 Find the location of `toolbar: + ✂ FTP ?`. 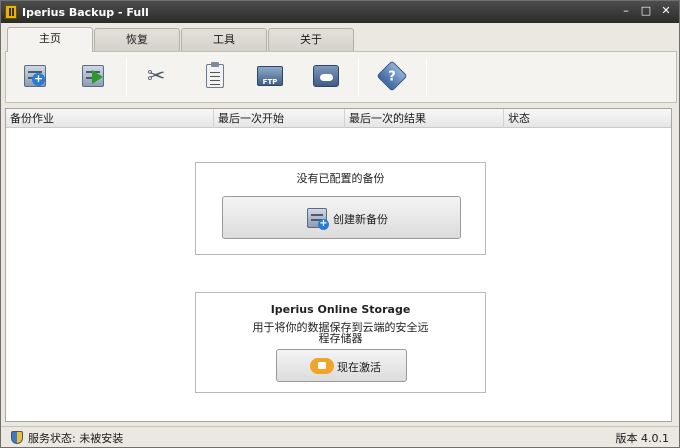

toolbar: + ✂ FTP ? is located at coordinates (341, 77).